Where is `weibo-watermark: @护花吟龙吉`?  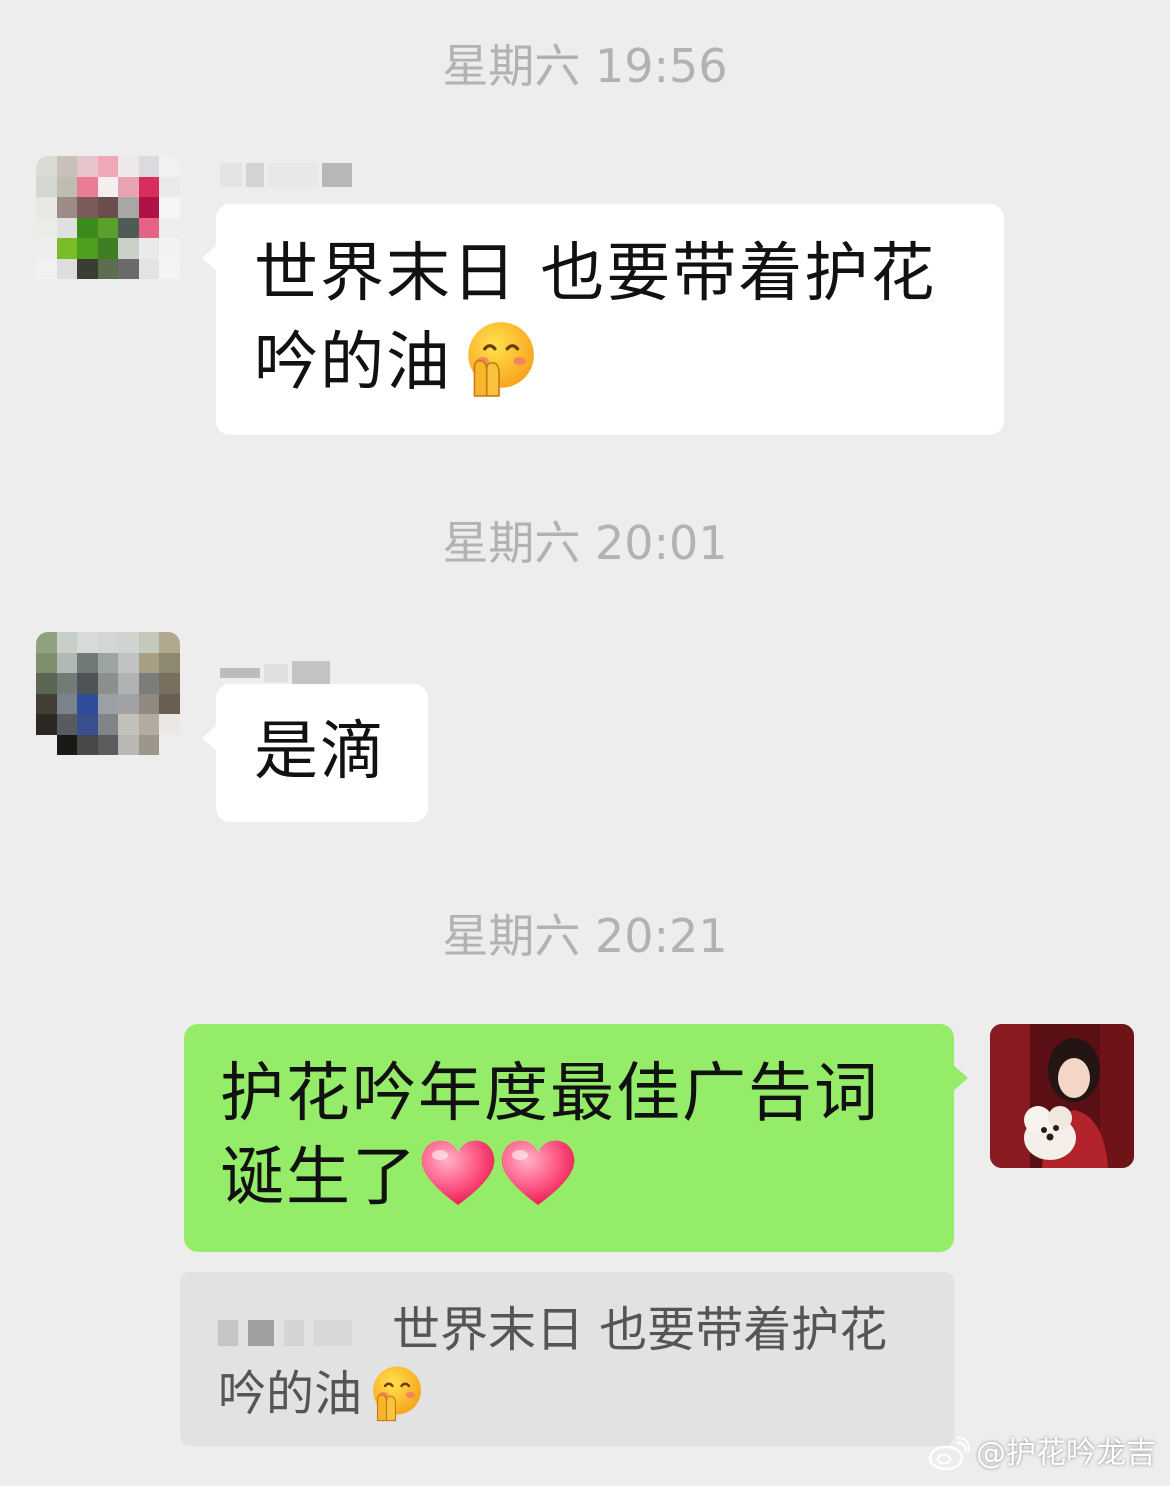 weibo-watermark: @护花吟龙吉 is located at coordinates (1042, 1454).